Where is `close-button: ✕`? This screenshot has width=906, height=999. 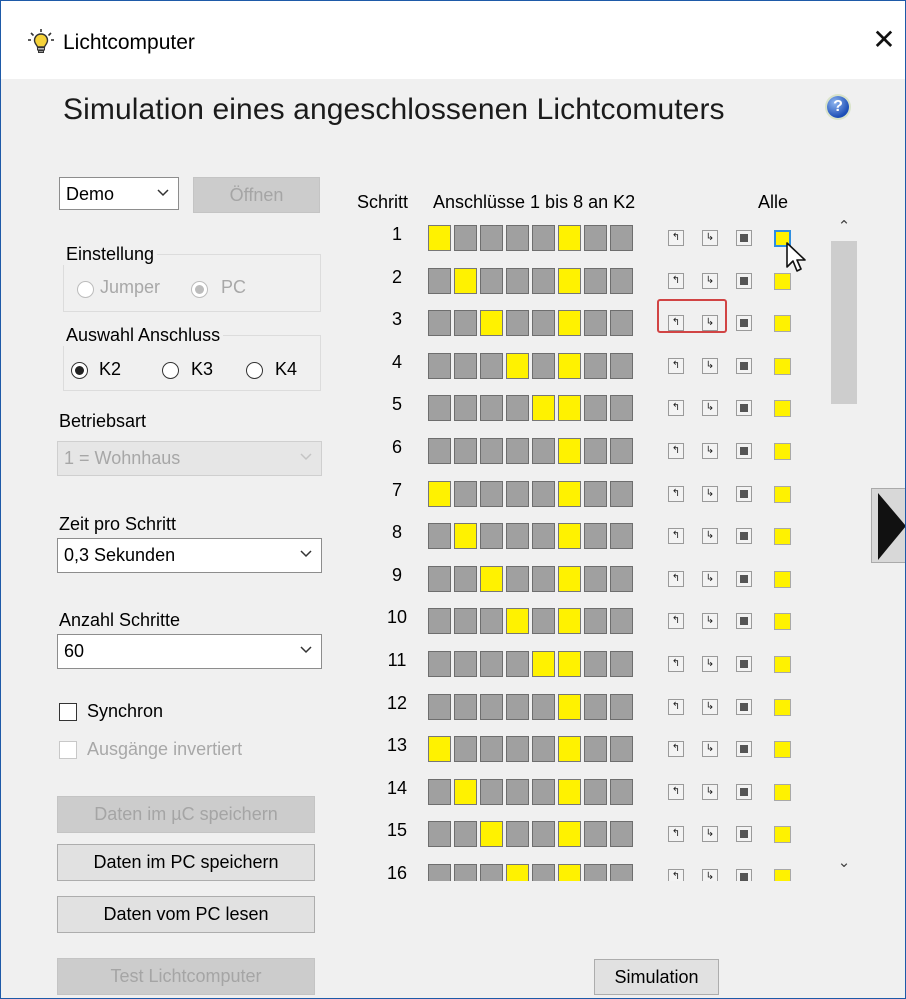
close-button: ✕ is located at coordinates (884, 40).